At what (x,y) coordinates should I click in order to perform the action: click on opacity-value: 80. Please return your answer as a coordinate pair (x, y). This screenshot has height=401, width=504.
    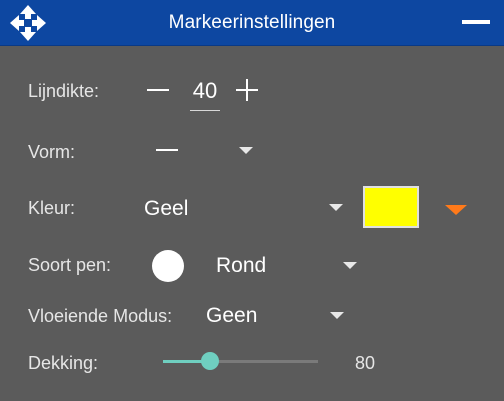
    Looking at the image, I should click on (365, 363).